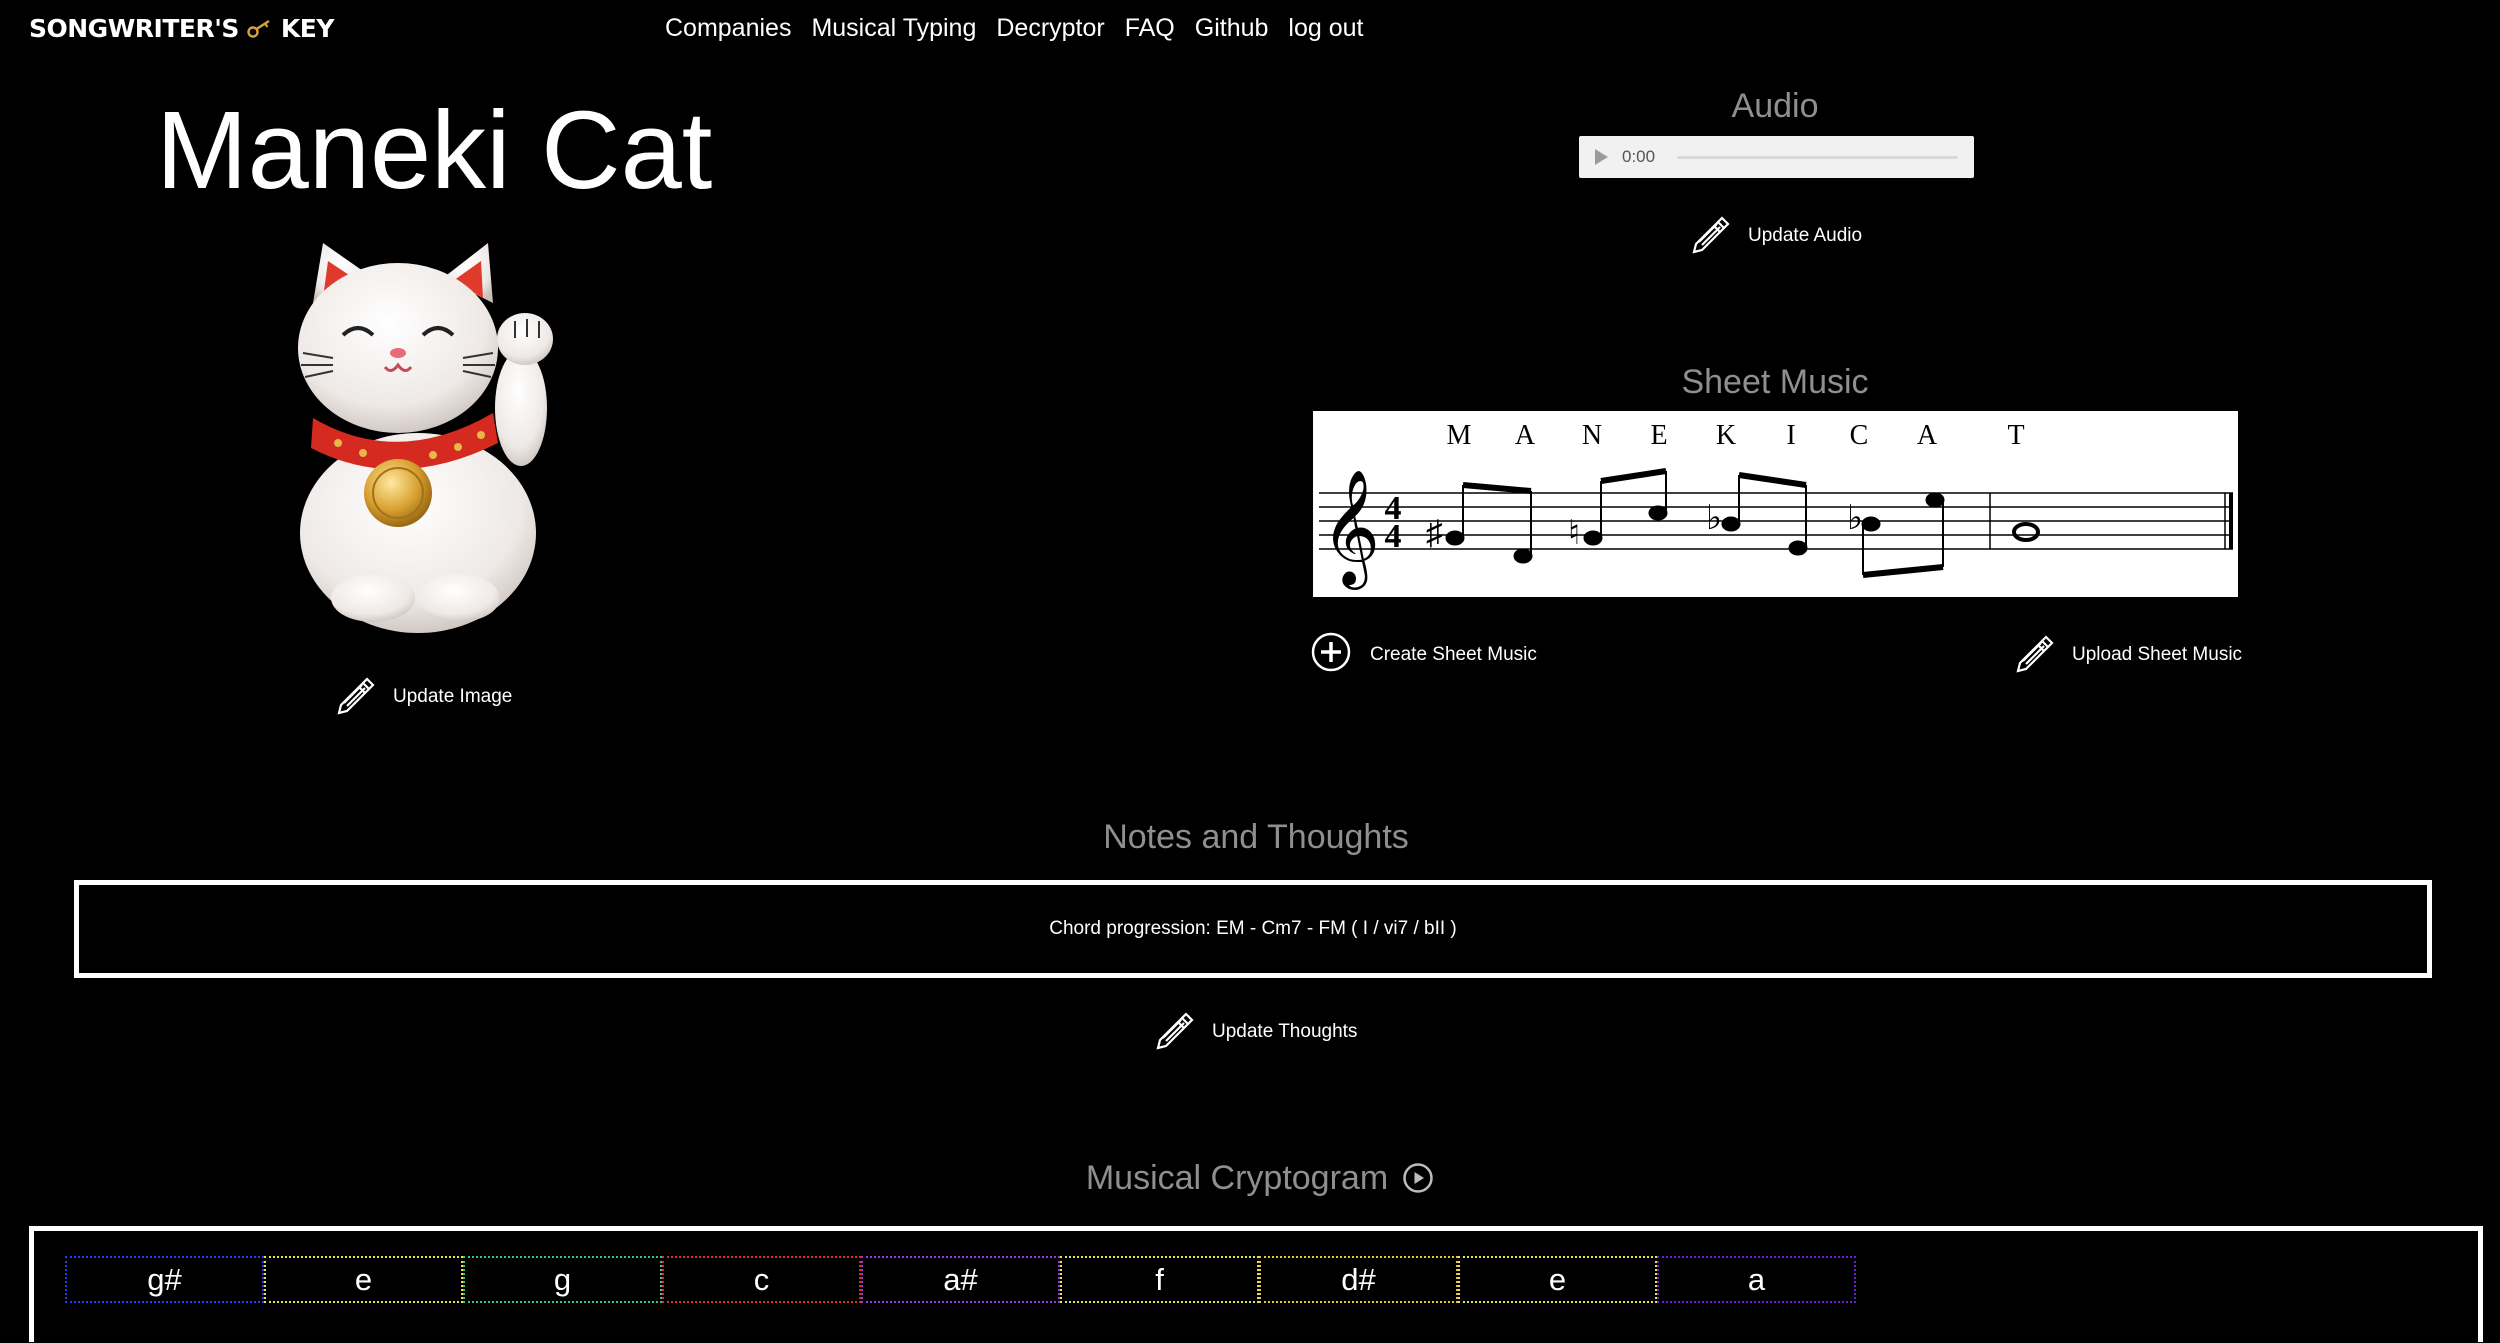  Describe the element at coordinates (1639, 156) in the screenshot. I see `audio-time: 0:00` at that location.